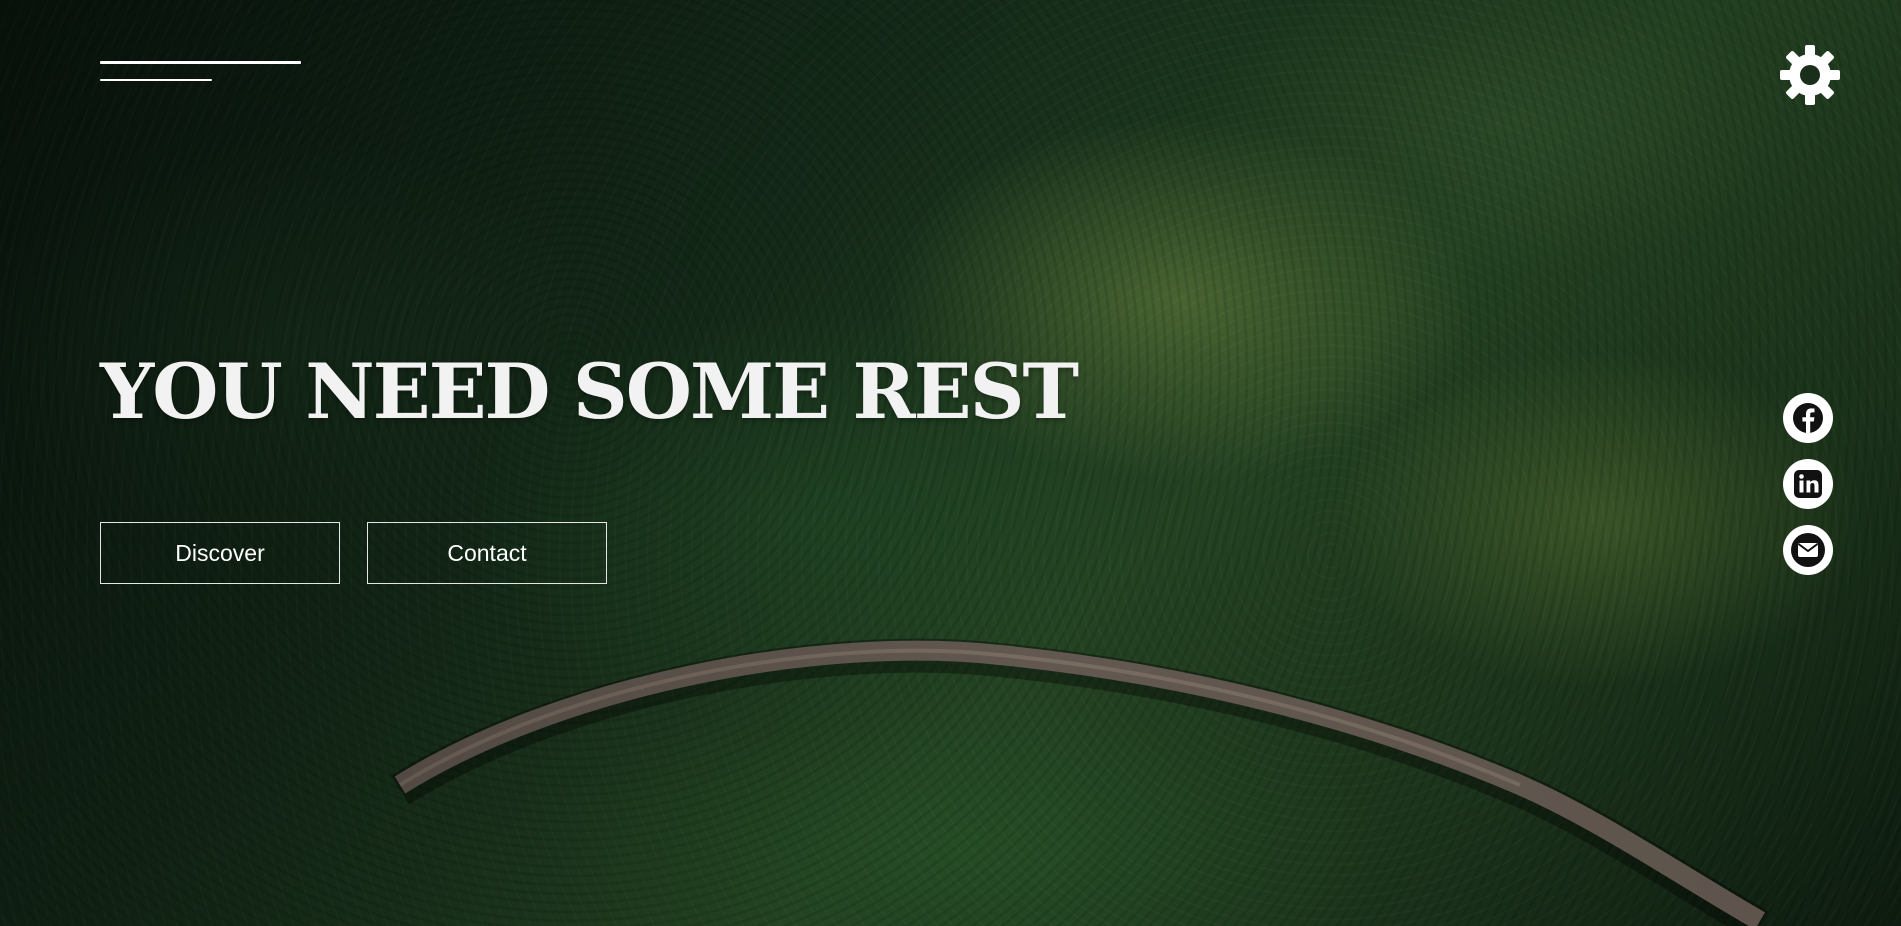 The height and width of the screenshot is (926, 1901). Describe the element at coordinates (156, 80) in the screenshot. I see `menu-line-short` at that location.